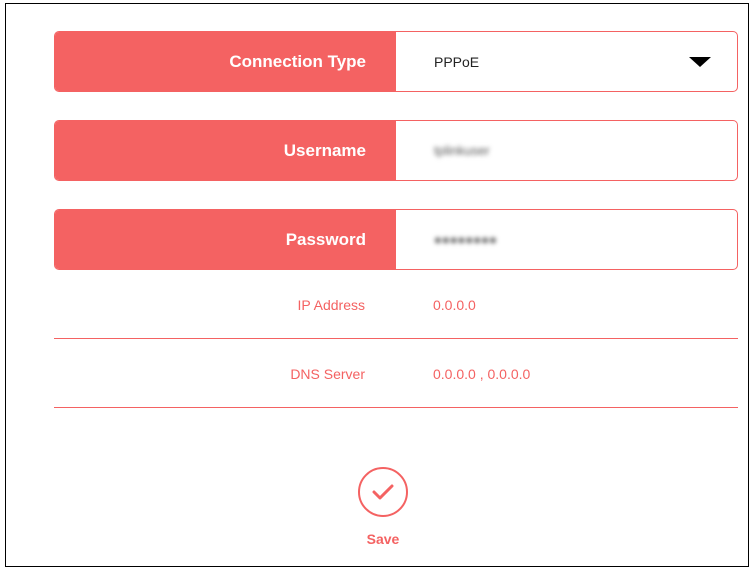 The image size is (755, 571). Describe the element at coordinates (465, 239) in the screenshot. I see `password-value: ●●●●●●●●` at that location.